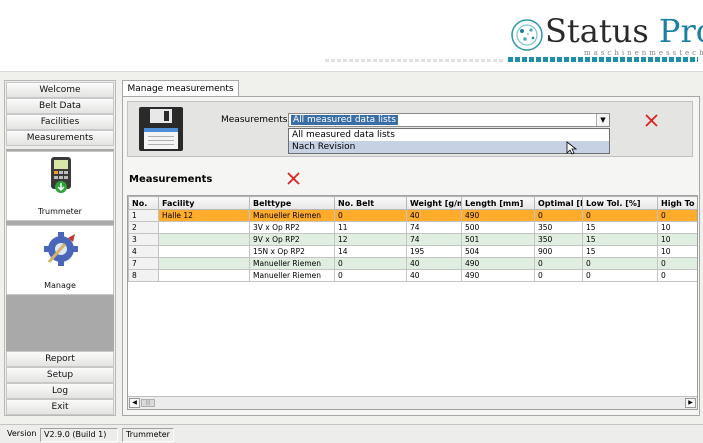  Describe the element at coordinates (651, 120) in the screenshot. I see `delete-measurementset-icon` at that location.